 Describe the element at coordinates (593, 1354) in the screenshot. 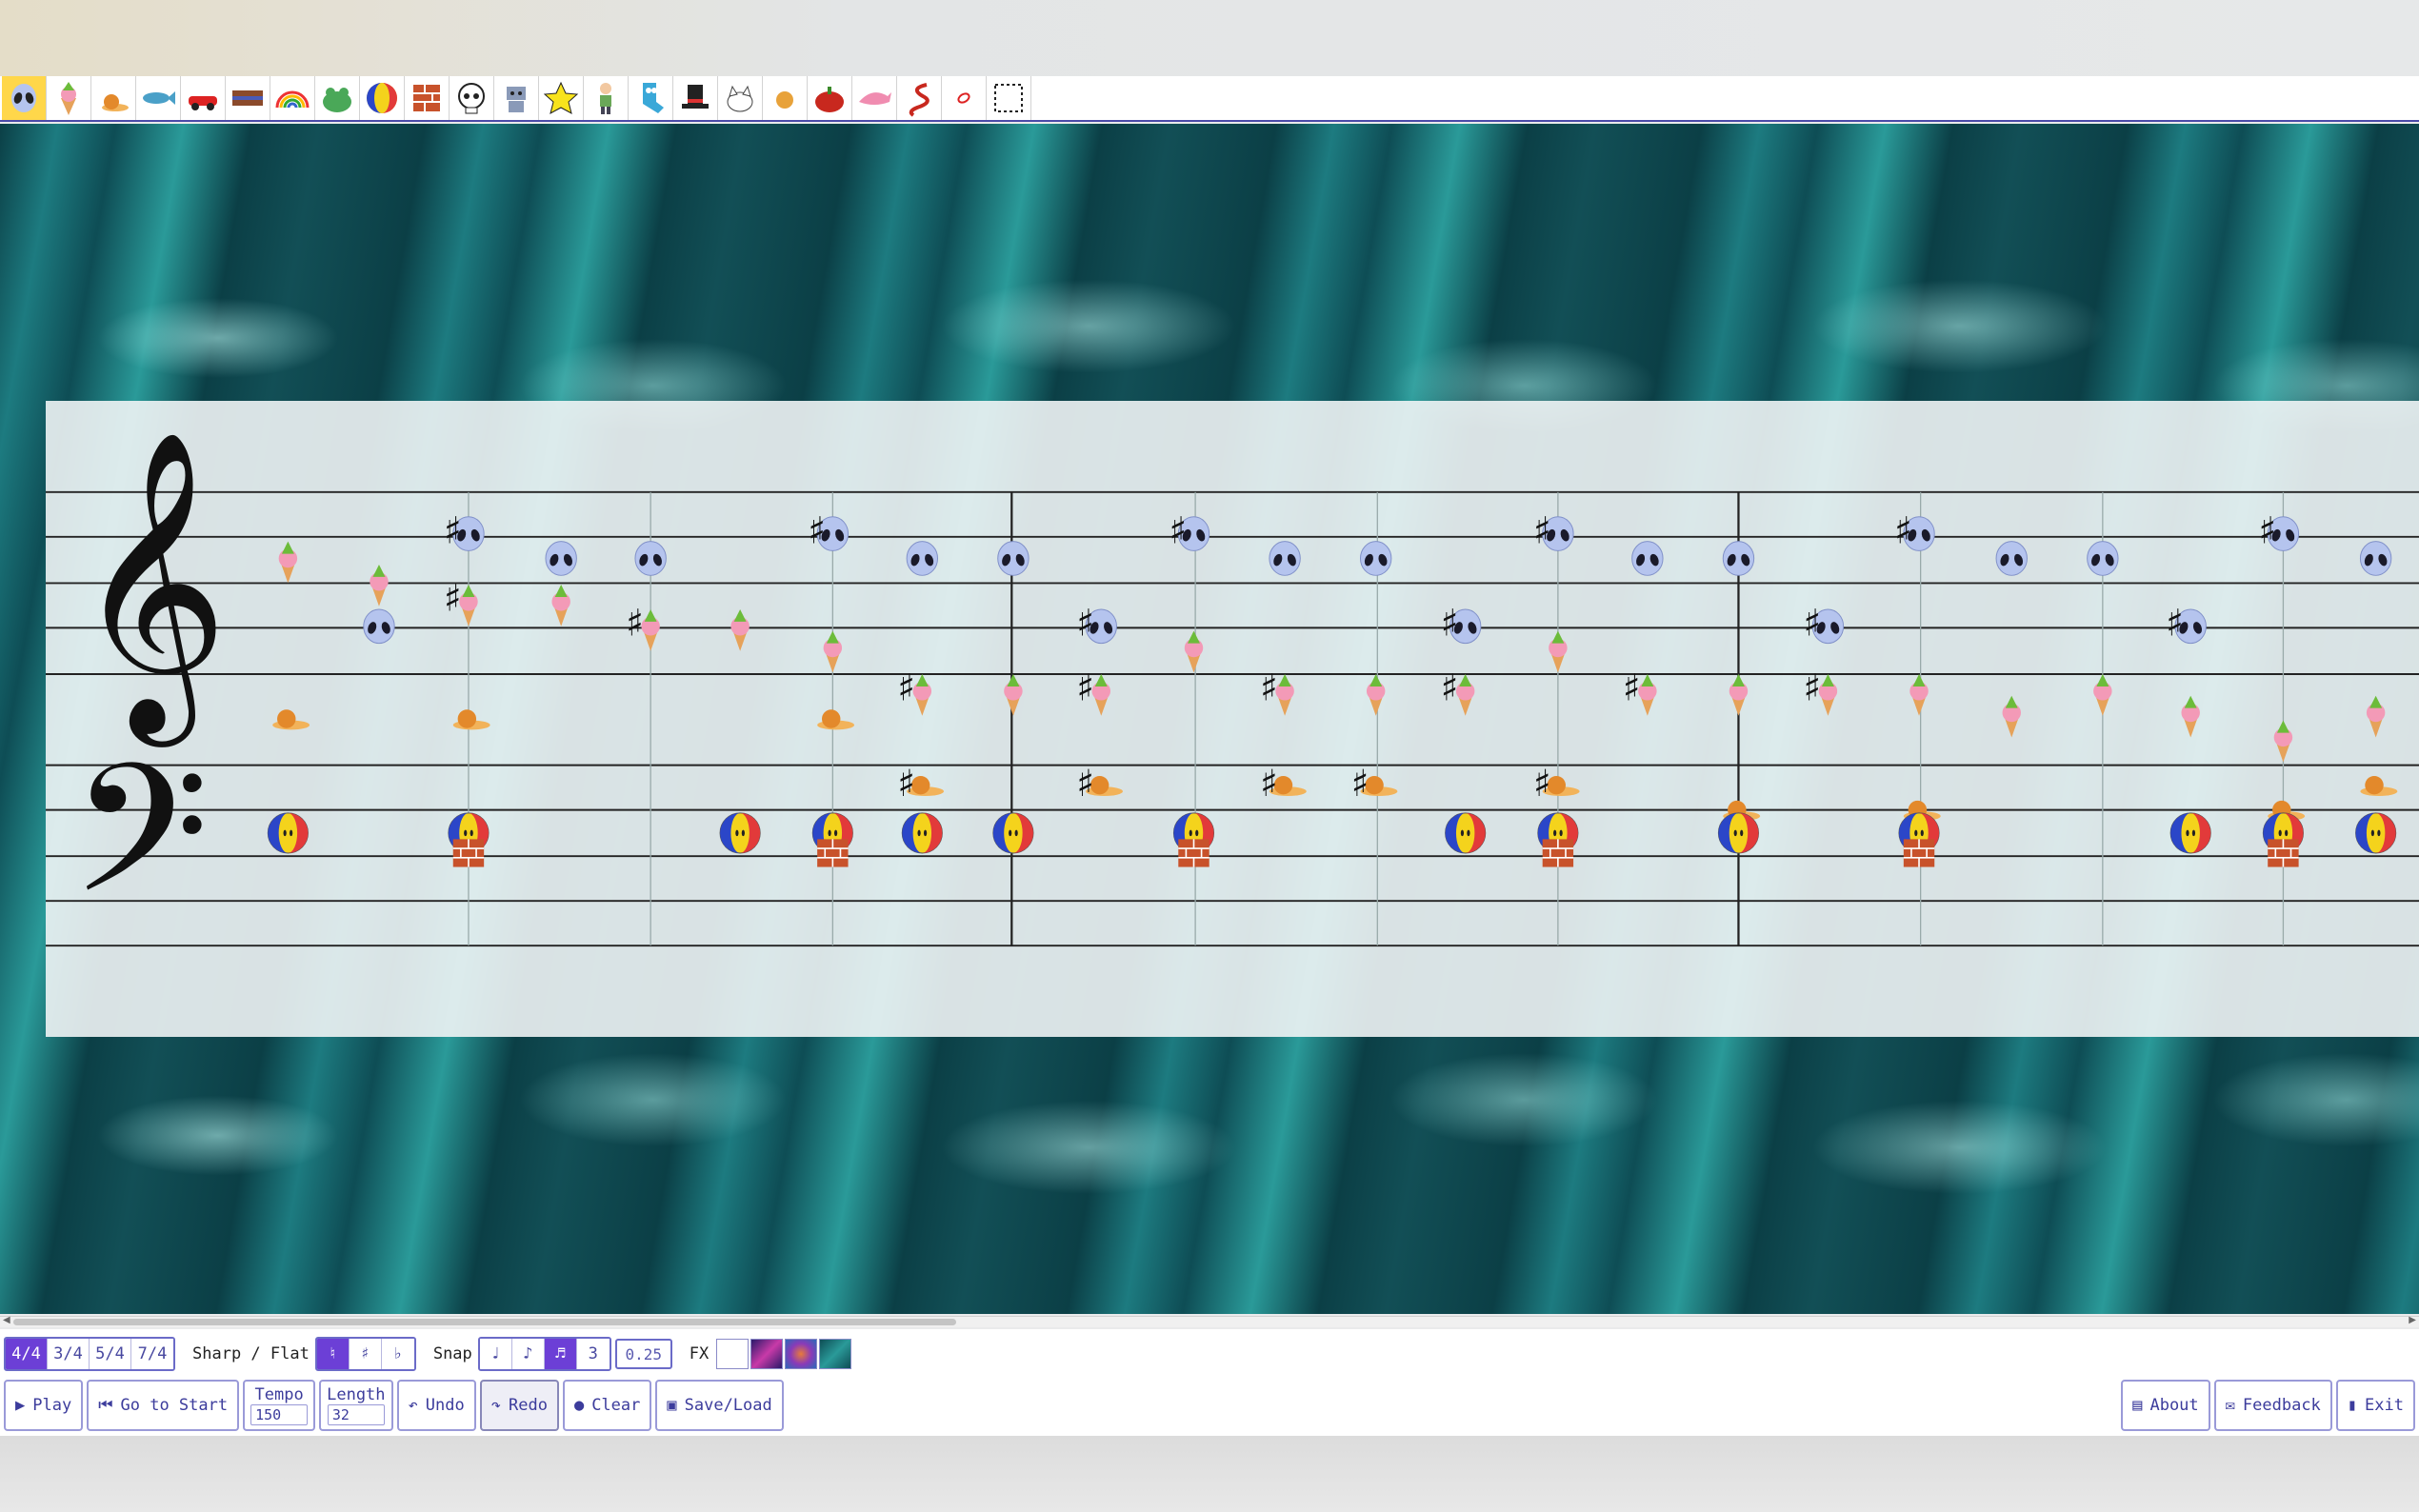

I see `snap-triplet: 3` at that location.